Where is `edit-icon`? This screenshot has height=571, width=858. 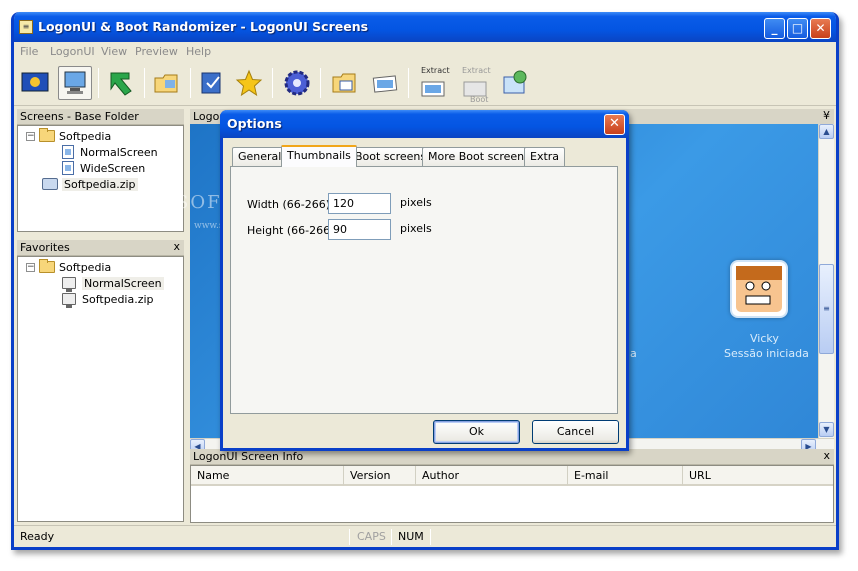
edit-icon is located at coordinates (211, 83).